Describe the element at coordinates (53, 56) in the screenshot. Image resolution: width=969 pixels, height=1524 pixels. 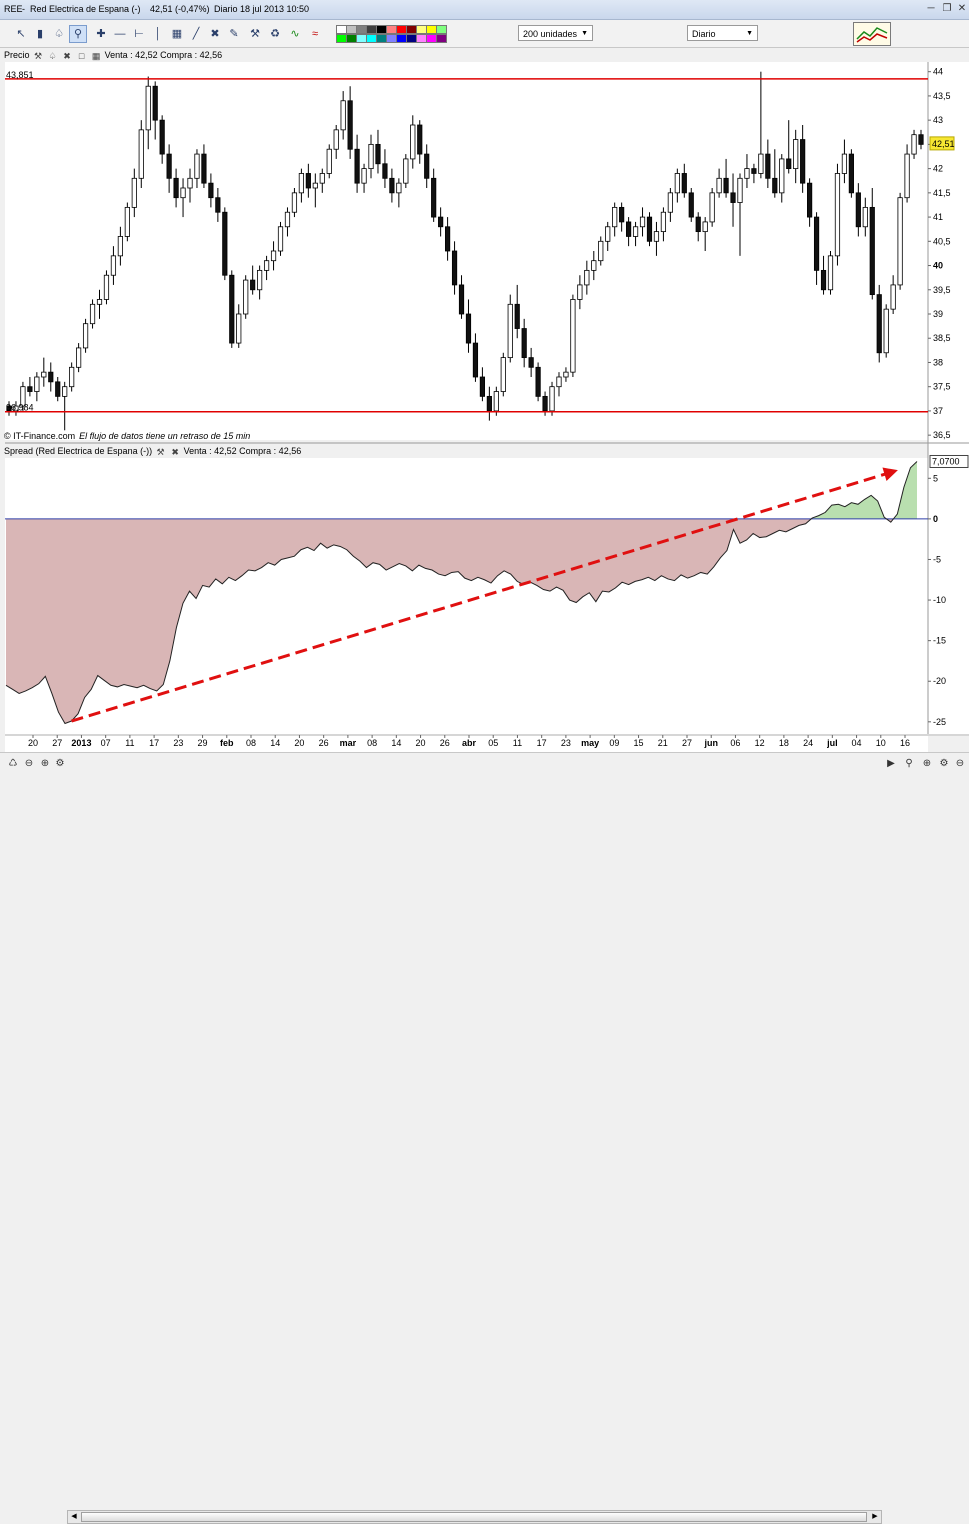
I see `bell-icon: ♤` at that location.